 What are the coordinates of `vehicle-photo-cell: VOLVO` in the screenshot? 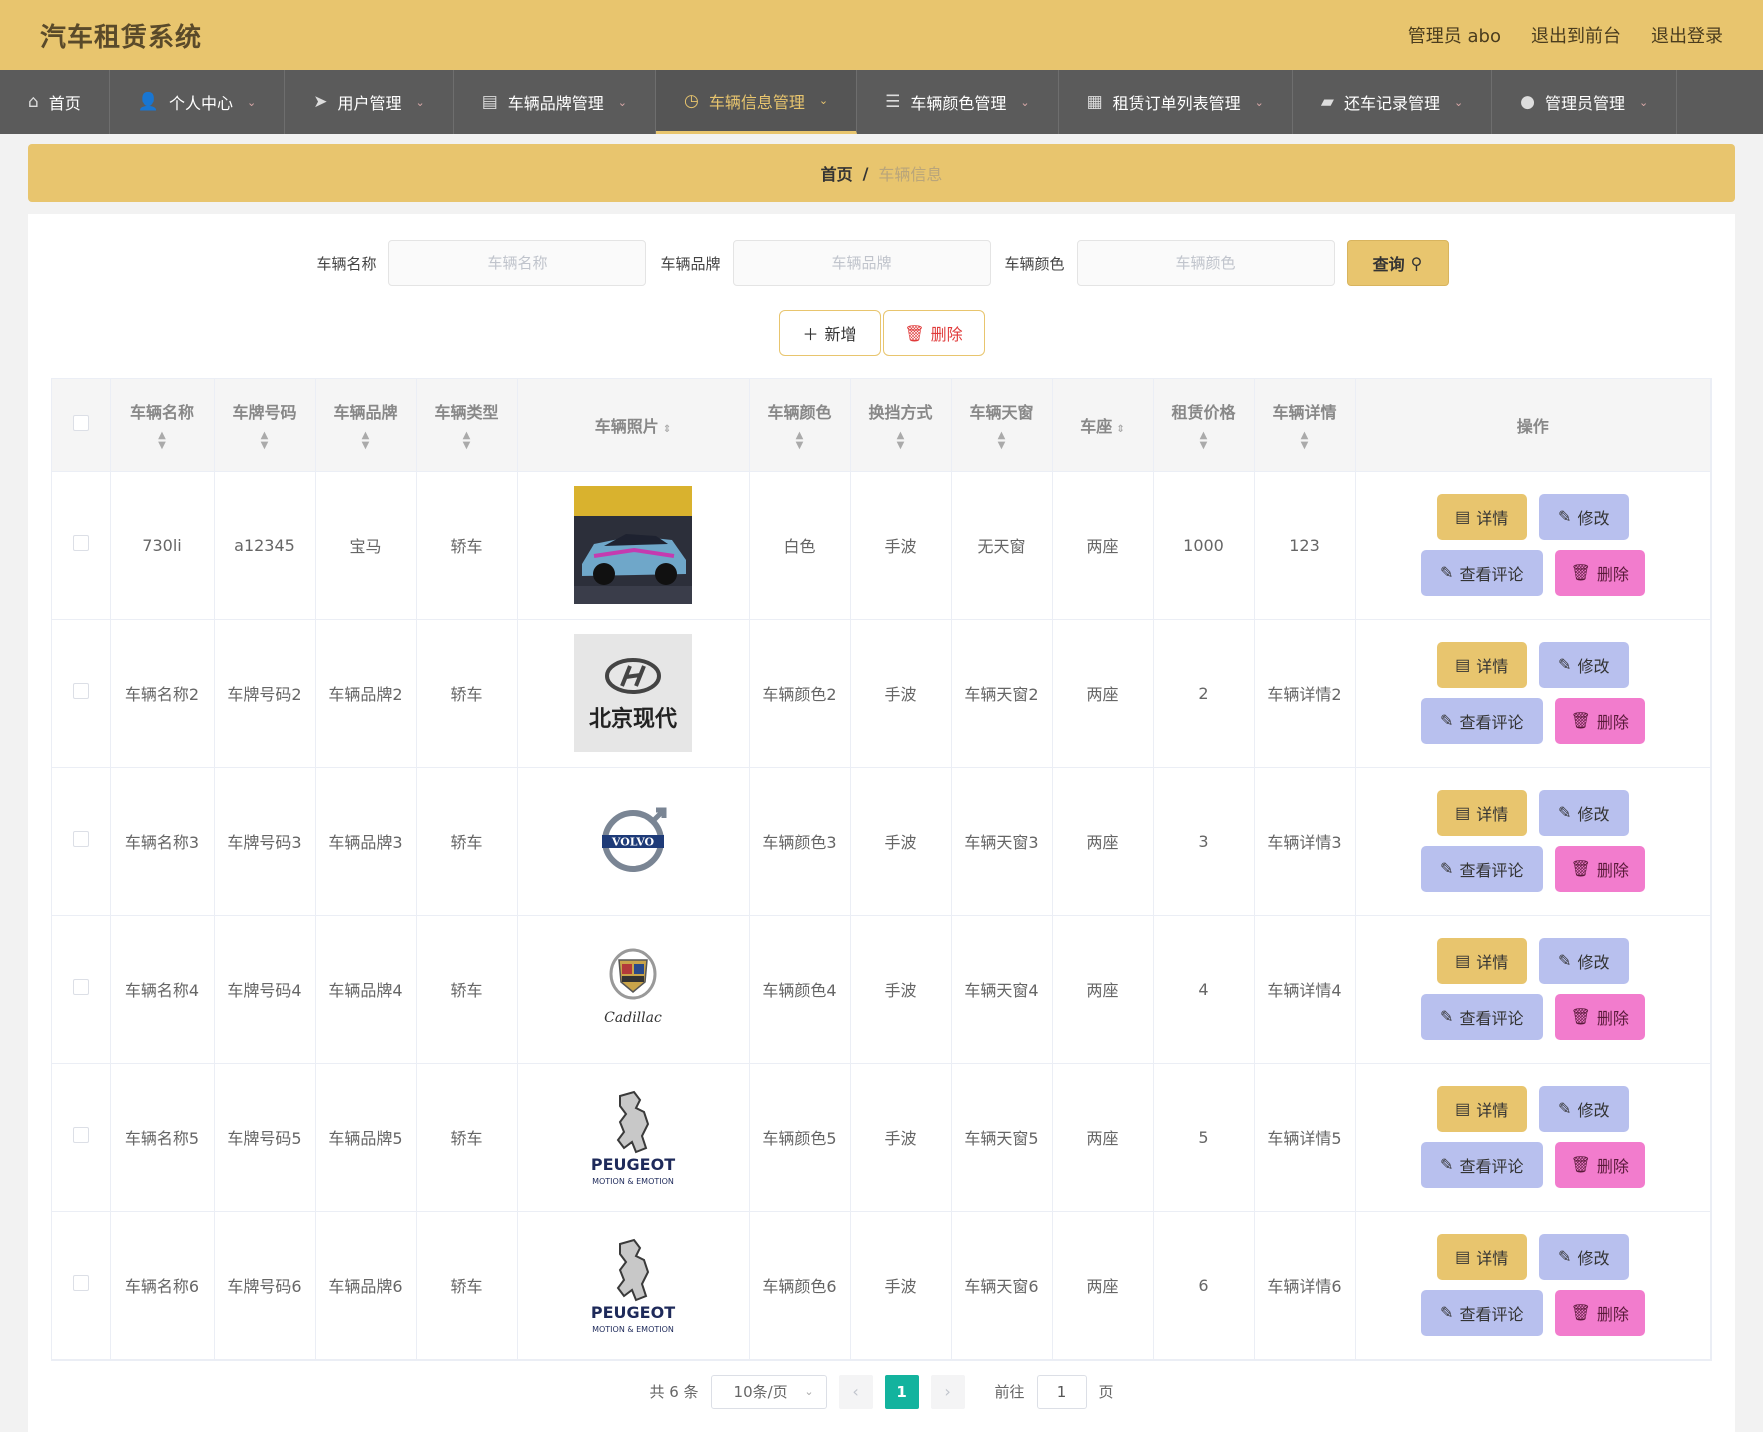 It's located at (633, 841).